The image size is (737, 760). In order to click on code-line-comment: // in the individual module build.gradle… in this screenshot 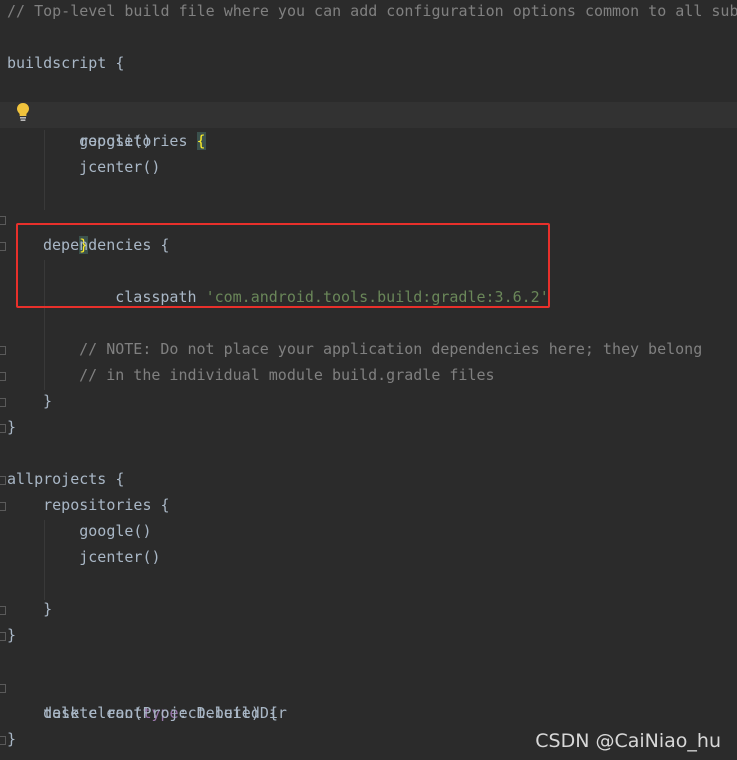, I will do `click(268, 375)`.